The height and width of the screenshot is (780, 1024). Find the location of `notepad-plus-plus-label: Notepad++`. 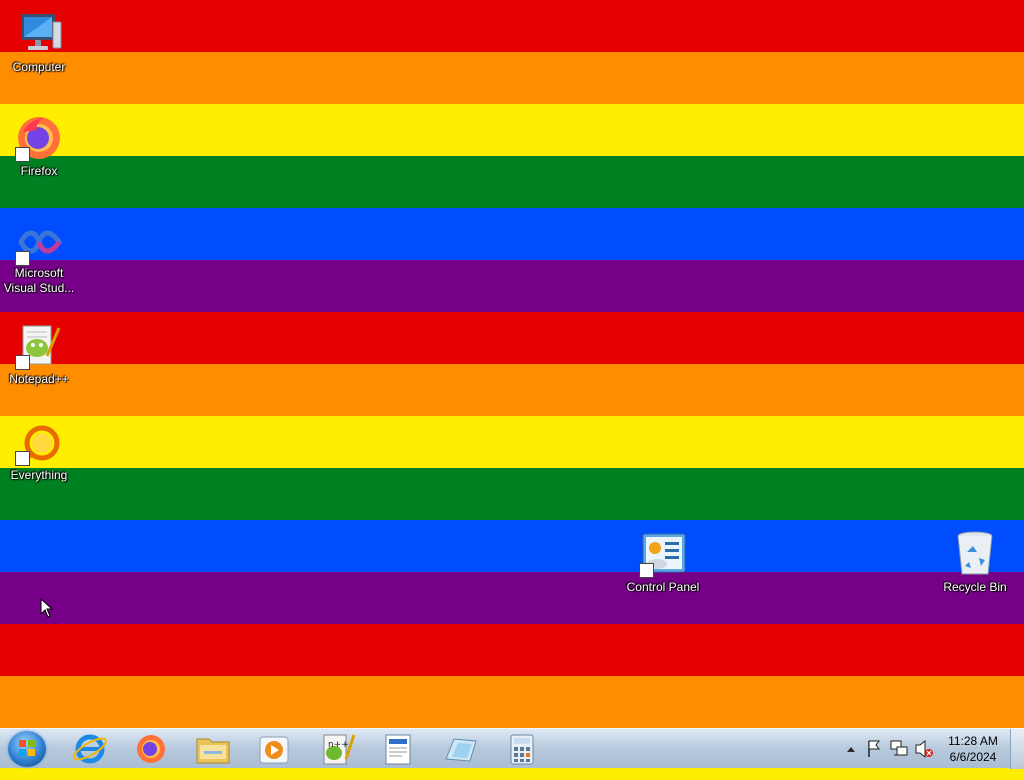

notepad-plus-plus-label: Notepad++ is located at coordinates (39, 379).